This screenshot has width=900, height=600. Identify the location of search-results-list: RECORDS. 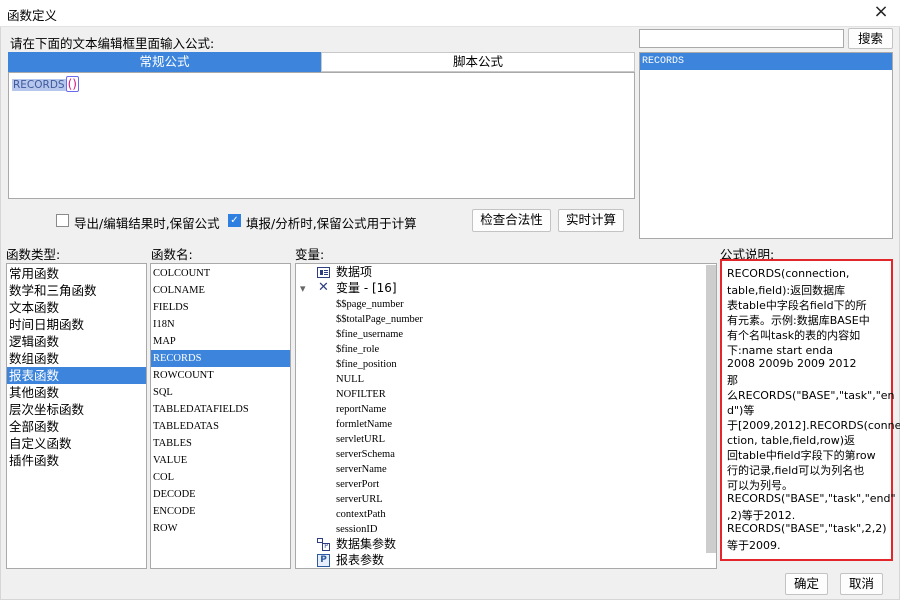
(766, 145).